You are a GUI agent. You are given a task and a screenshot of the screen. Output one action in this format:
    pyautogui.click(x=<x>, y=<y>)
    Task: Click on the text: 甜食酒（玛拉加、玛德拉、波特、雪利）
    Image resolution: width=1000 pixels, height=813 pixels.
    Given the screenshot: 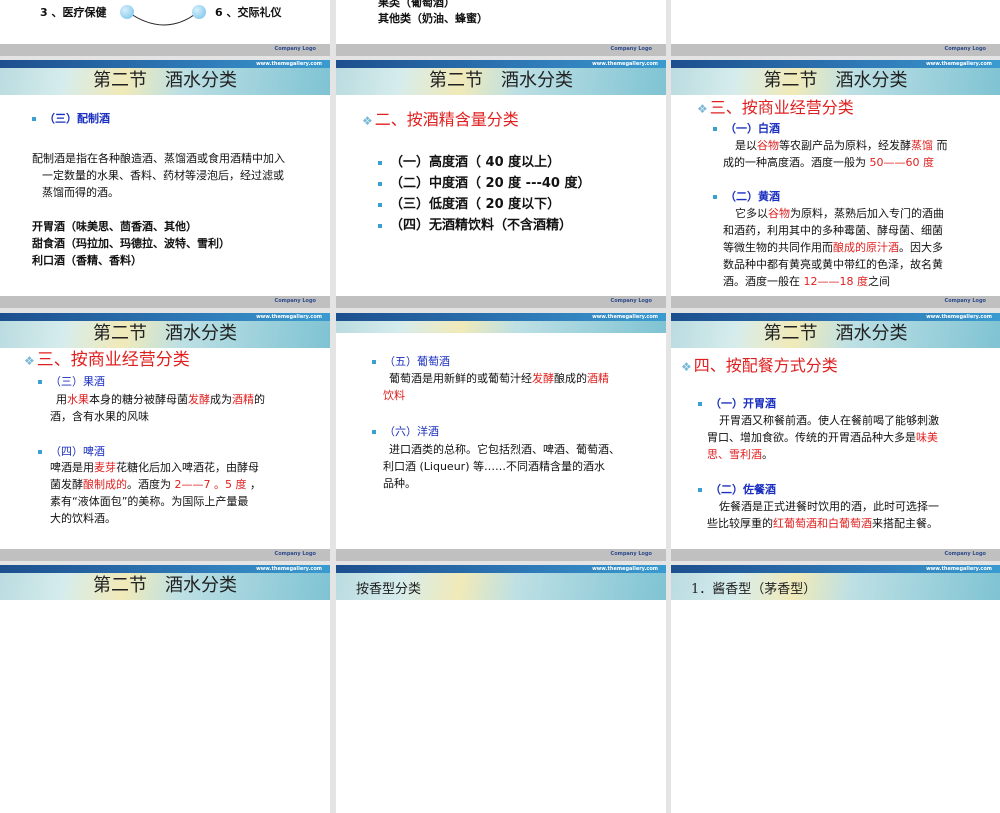 What is the action you would take?
    pyautogui.click(x=131, y=243)
    